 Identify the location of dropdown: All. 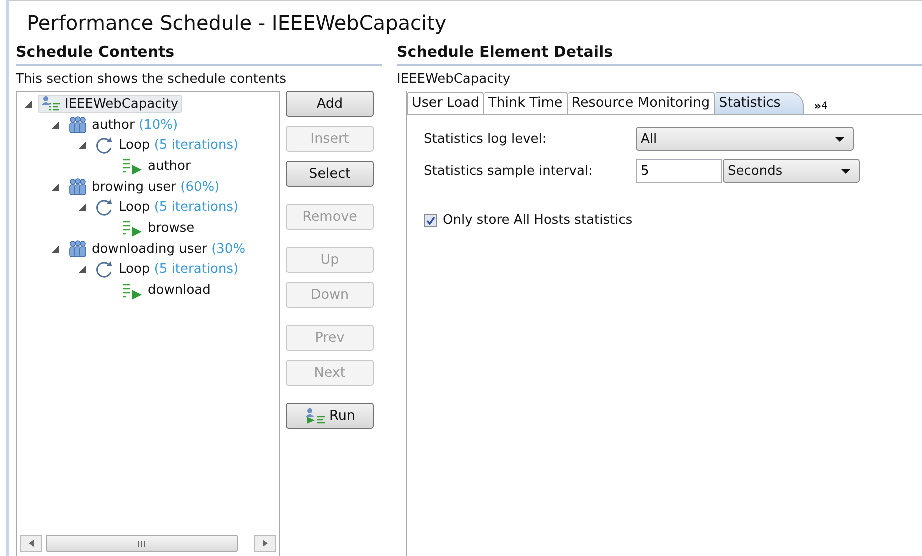
(745, 139).